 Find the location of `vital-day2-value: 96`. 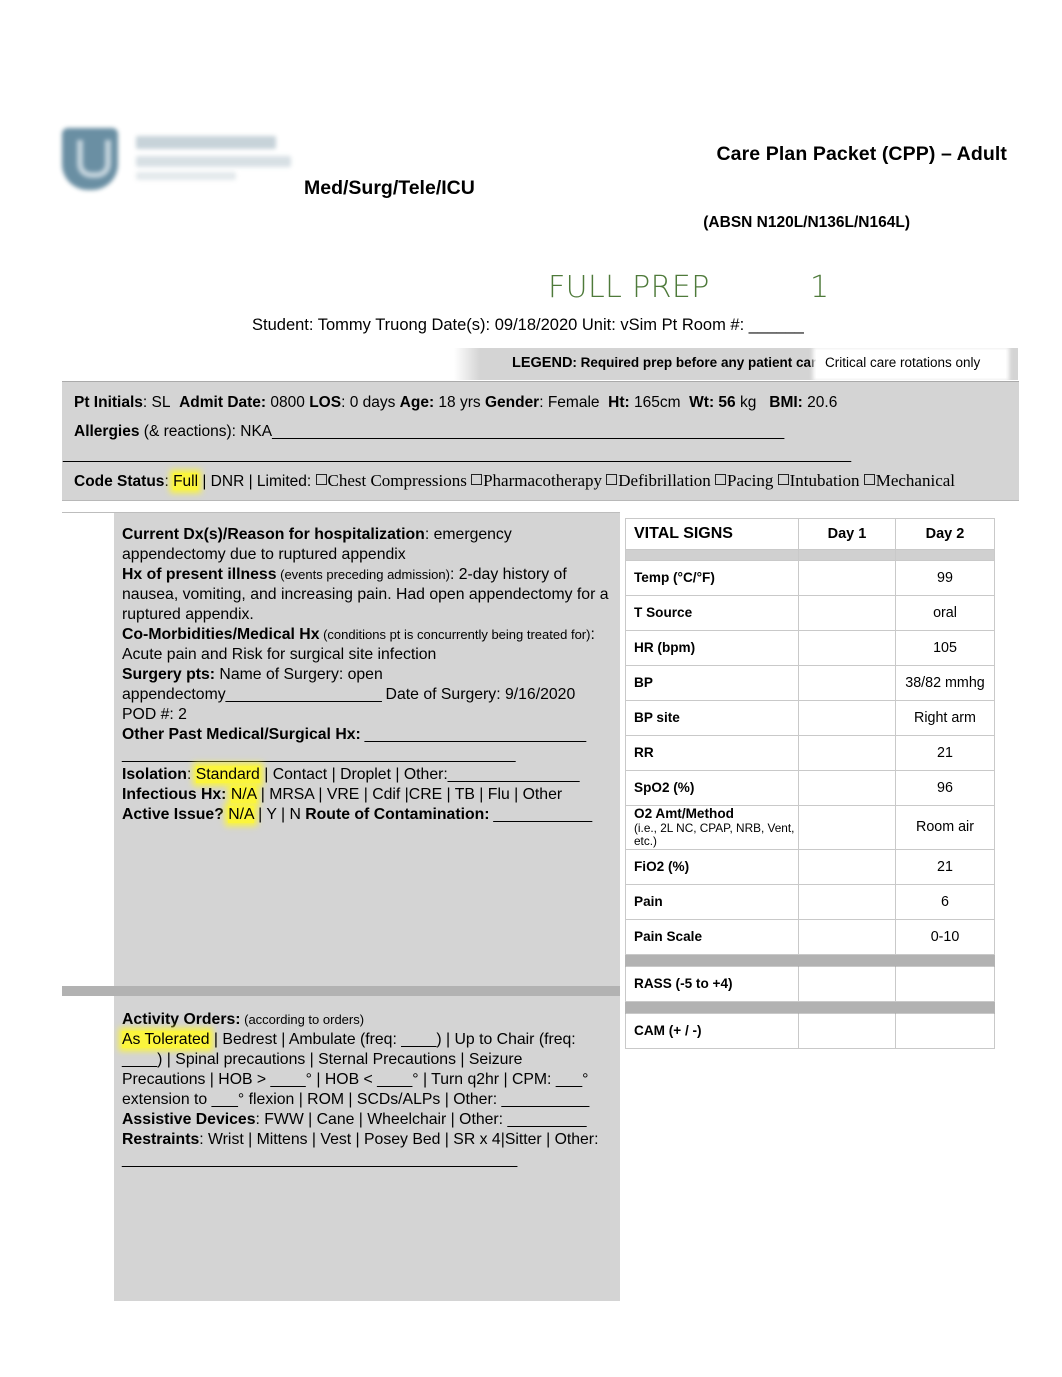

vital-day2-value: 96 is located at coordinates (945, 788).